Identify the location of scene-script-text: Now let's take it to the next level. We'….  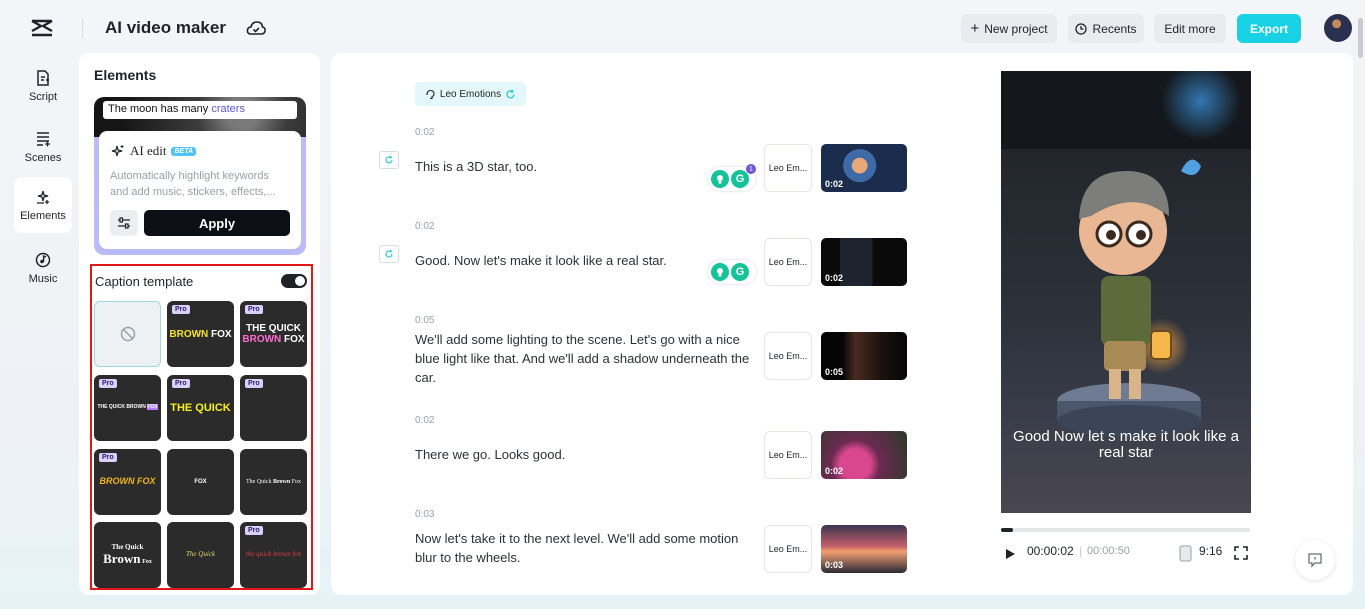
(585, 548).